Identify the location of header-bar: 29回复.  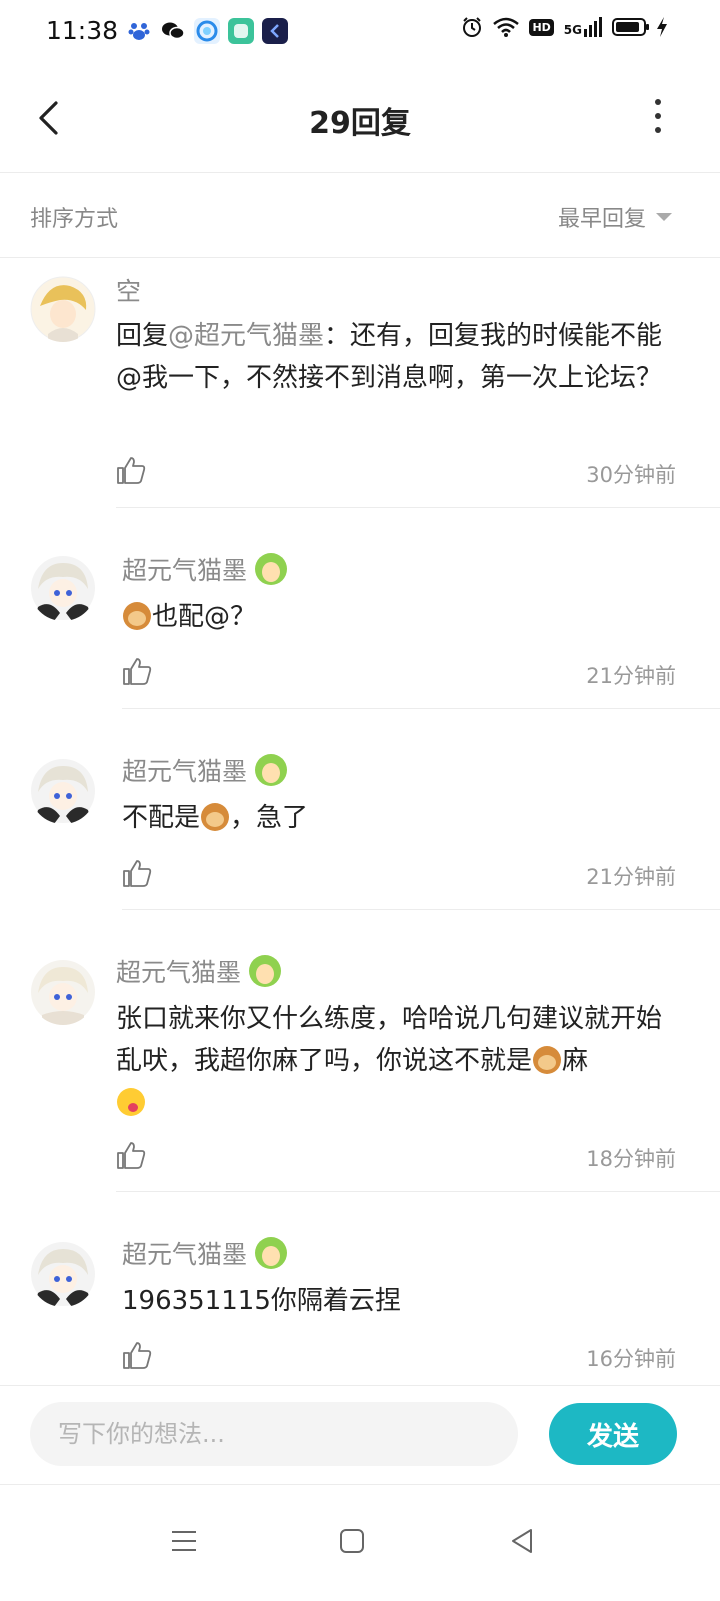
(360, 118).